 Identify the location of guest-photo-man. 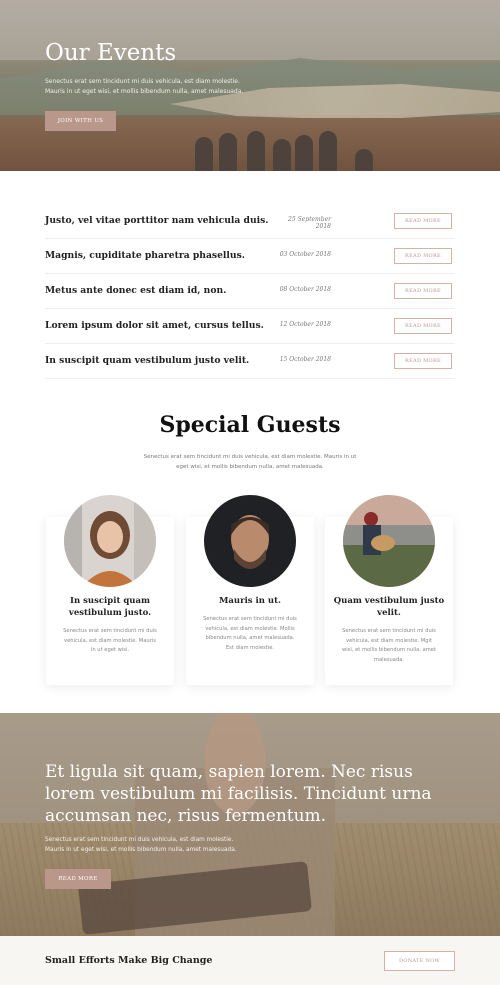
(250, 541).